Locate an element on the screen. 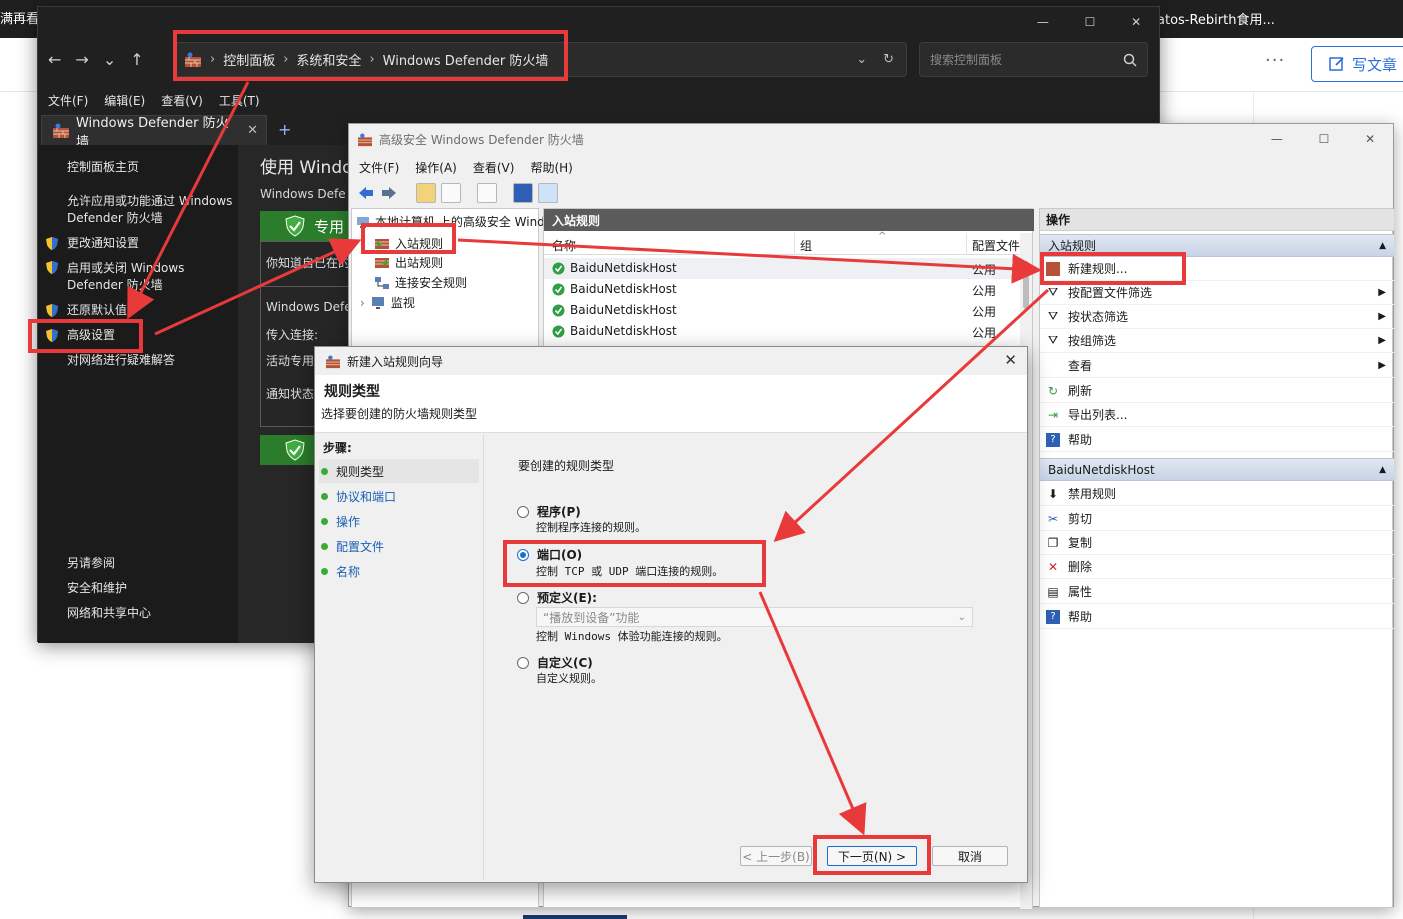  arrow-port-to-next is located at coordinates (812, 713).